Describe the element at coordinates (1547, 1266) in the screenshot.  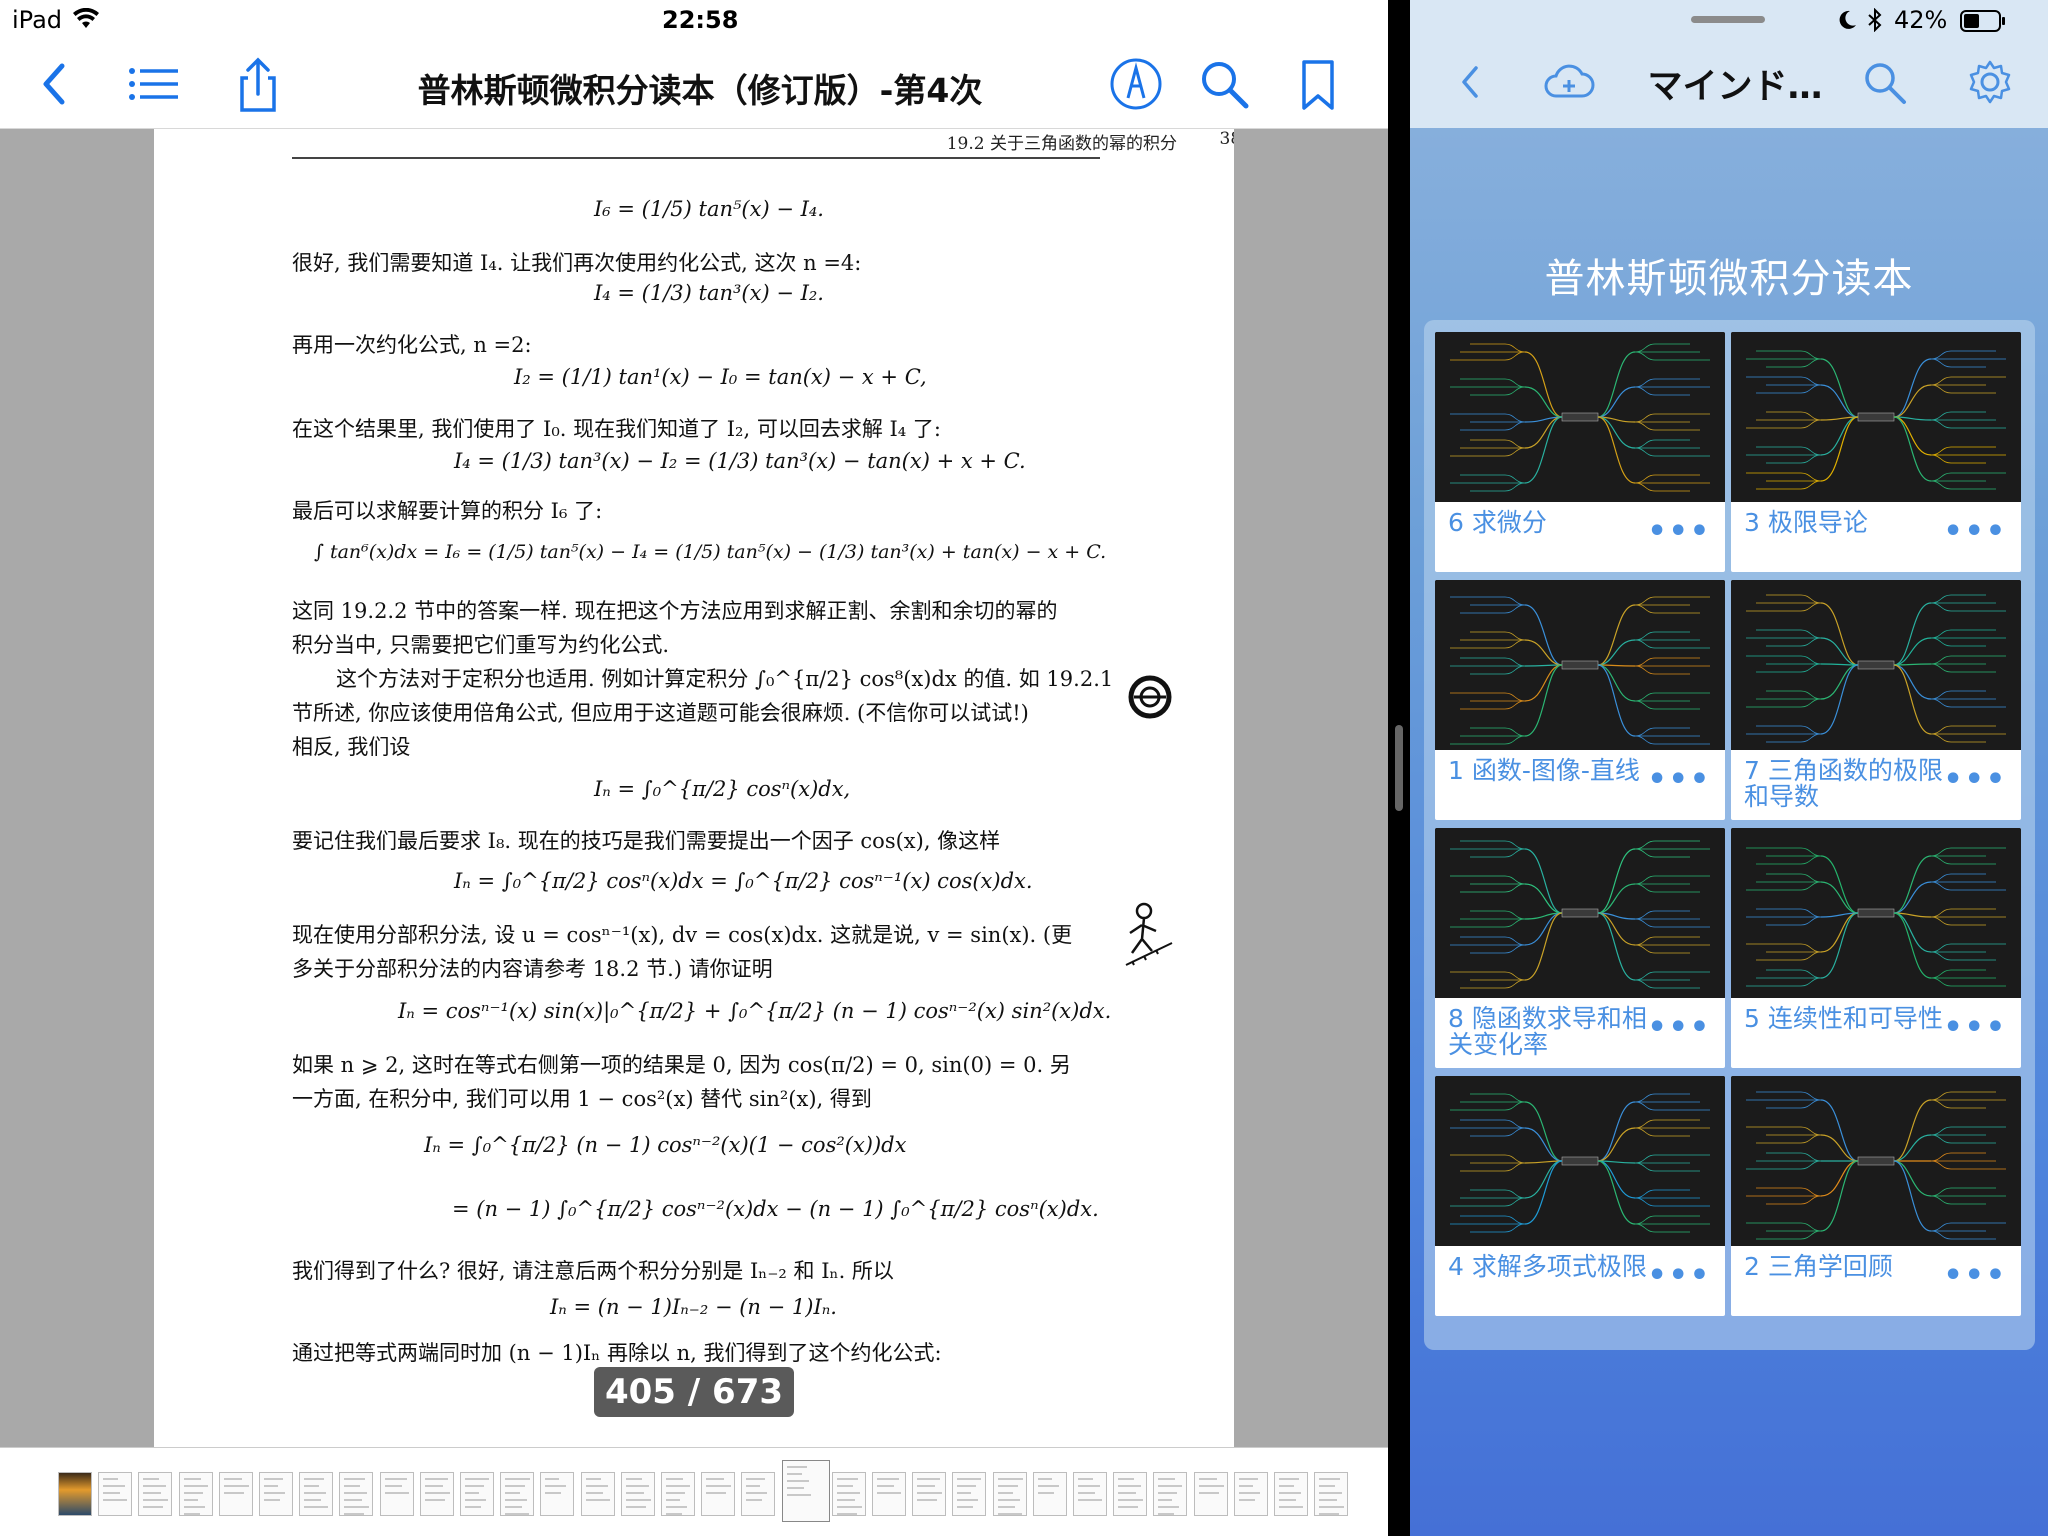
I see `mindmap-card-title: 4 求解多项式极限` at that location.